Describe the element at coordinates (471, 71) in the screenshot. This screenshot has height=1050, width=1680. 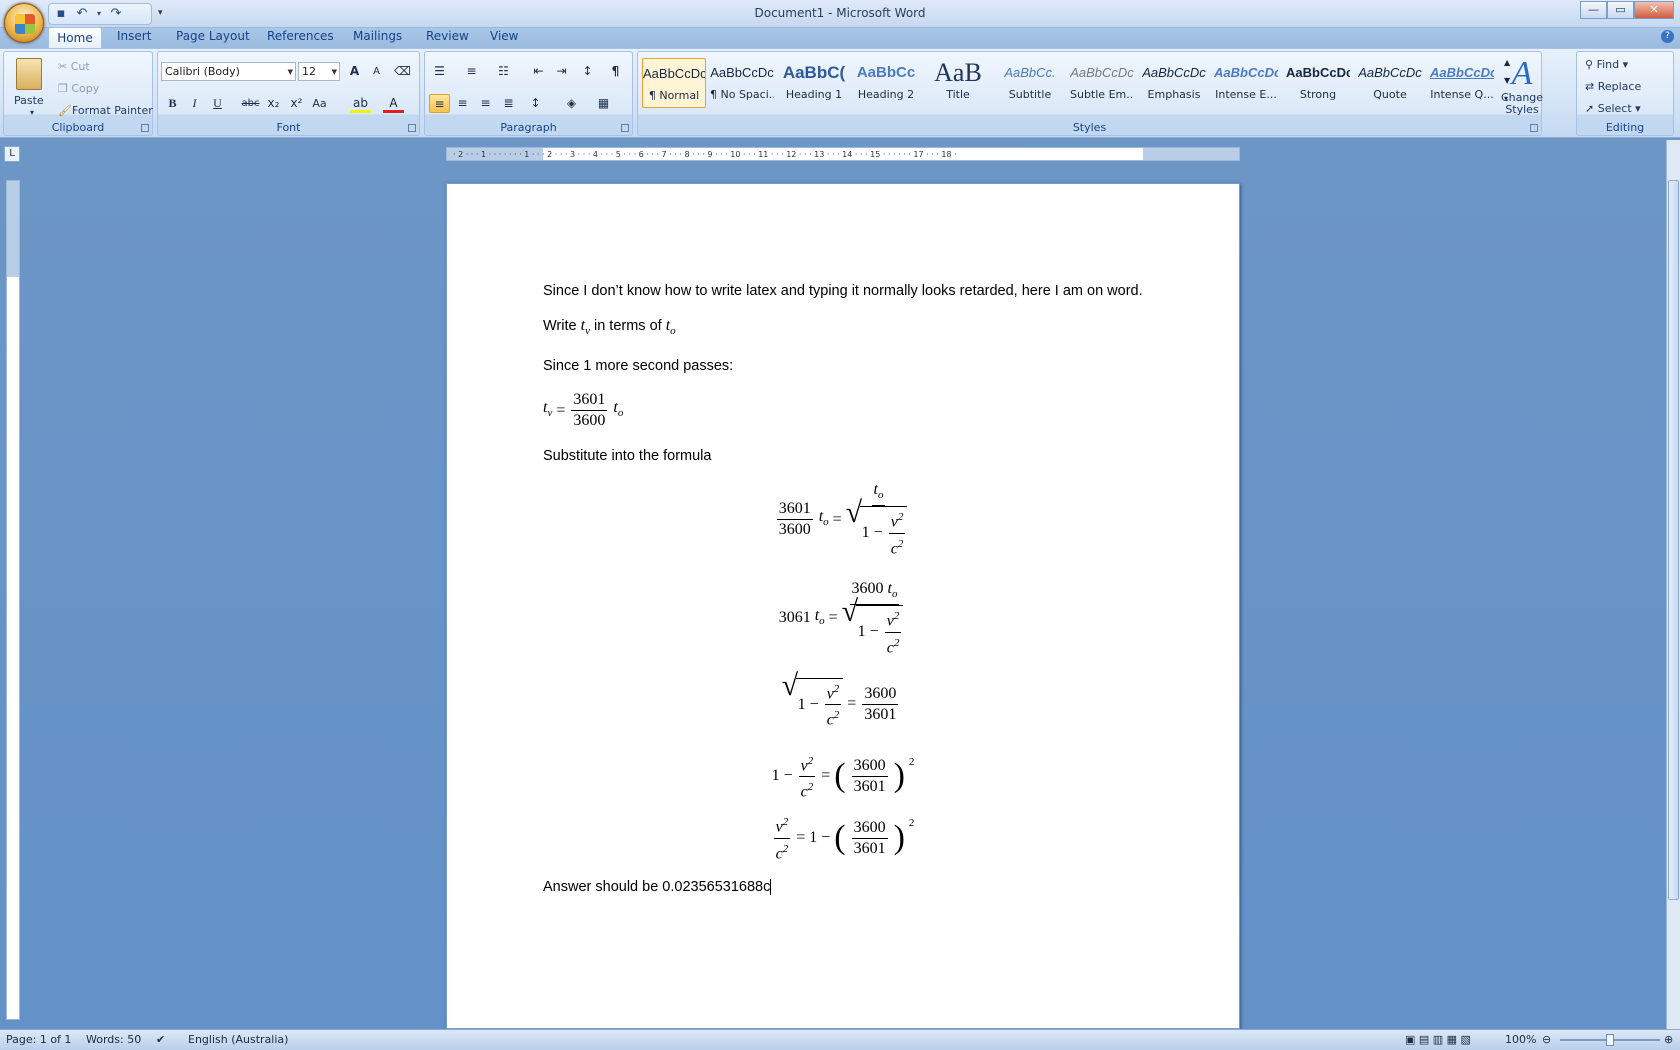
I see `numbering-icon: ≡` at that location.